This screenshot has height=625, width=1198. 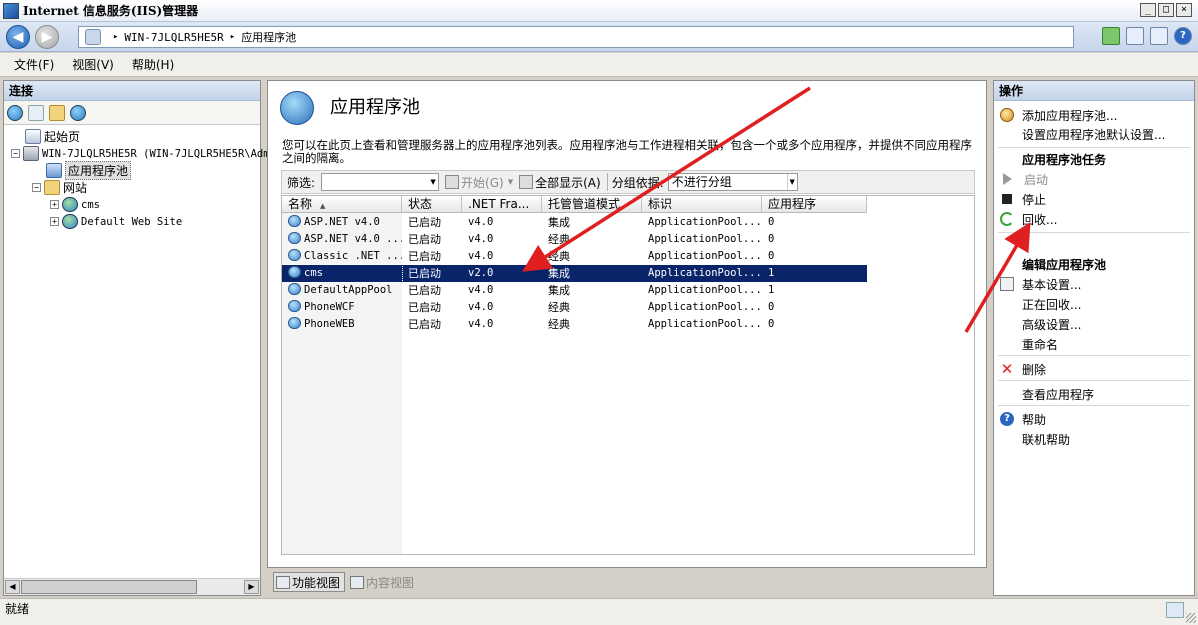 I want to click on stop-loading-icon, so click(x=1135, y=36).